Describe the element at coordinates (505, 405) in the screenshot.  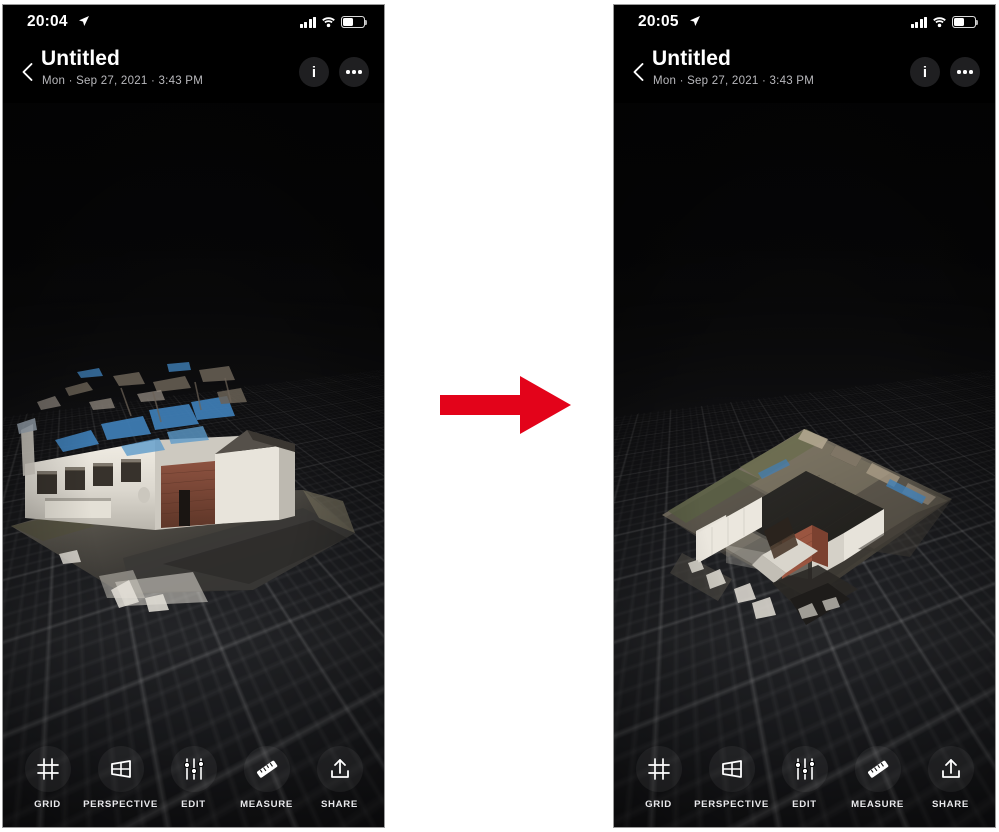
I see `right-arrow-icon` at that location.